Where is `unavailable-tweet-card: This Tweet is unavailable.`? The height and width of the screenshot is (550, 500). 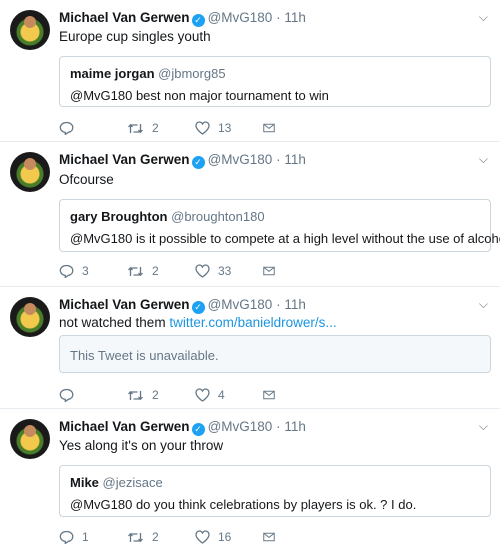 unavailable-tweet-card: This Tweet is unavailable. is located at coordinates (275, 354).